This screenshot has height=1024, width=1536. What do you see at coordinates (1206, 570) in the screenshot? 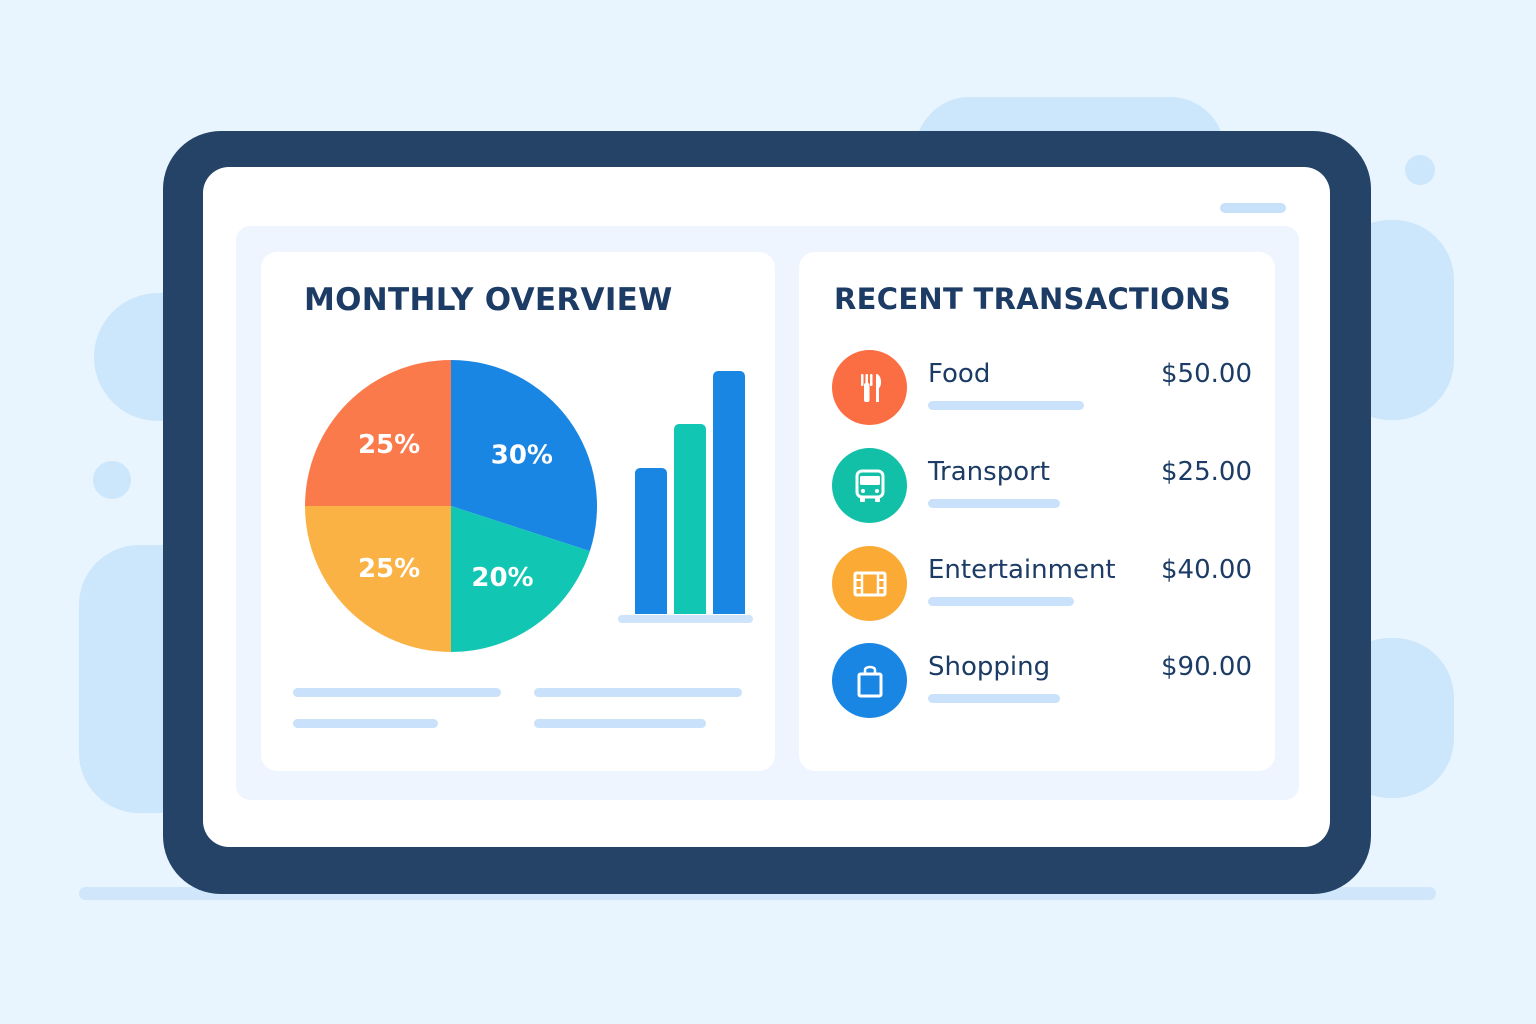
I see `transaction-amount: $40.00` at bounding box center [1206, 570].